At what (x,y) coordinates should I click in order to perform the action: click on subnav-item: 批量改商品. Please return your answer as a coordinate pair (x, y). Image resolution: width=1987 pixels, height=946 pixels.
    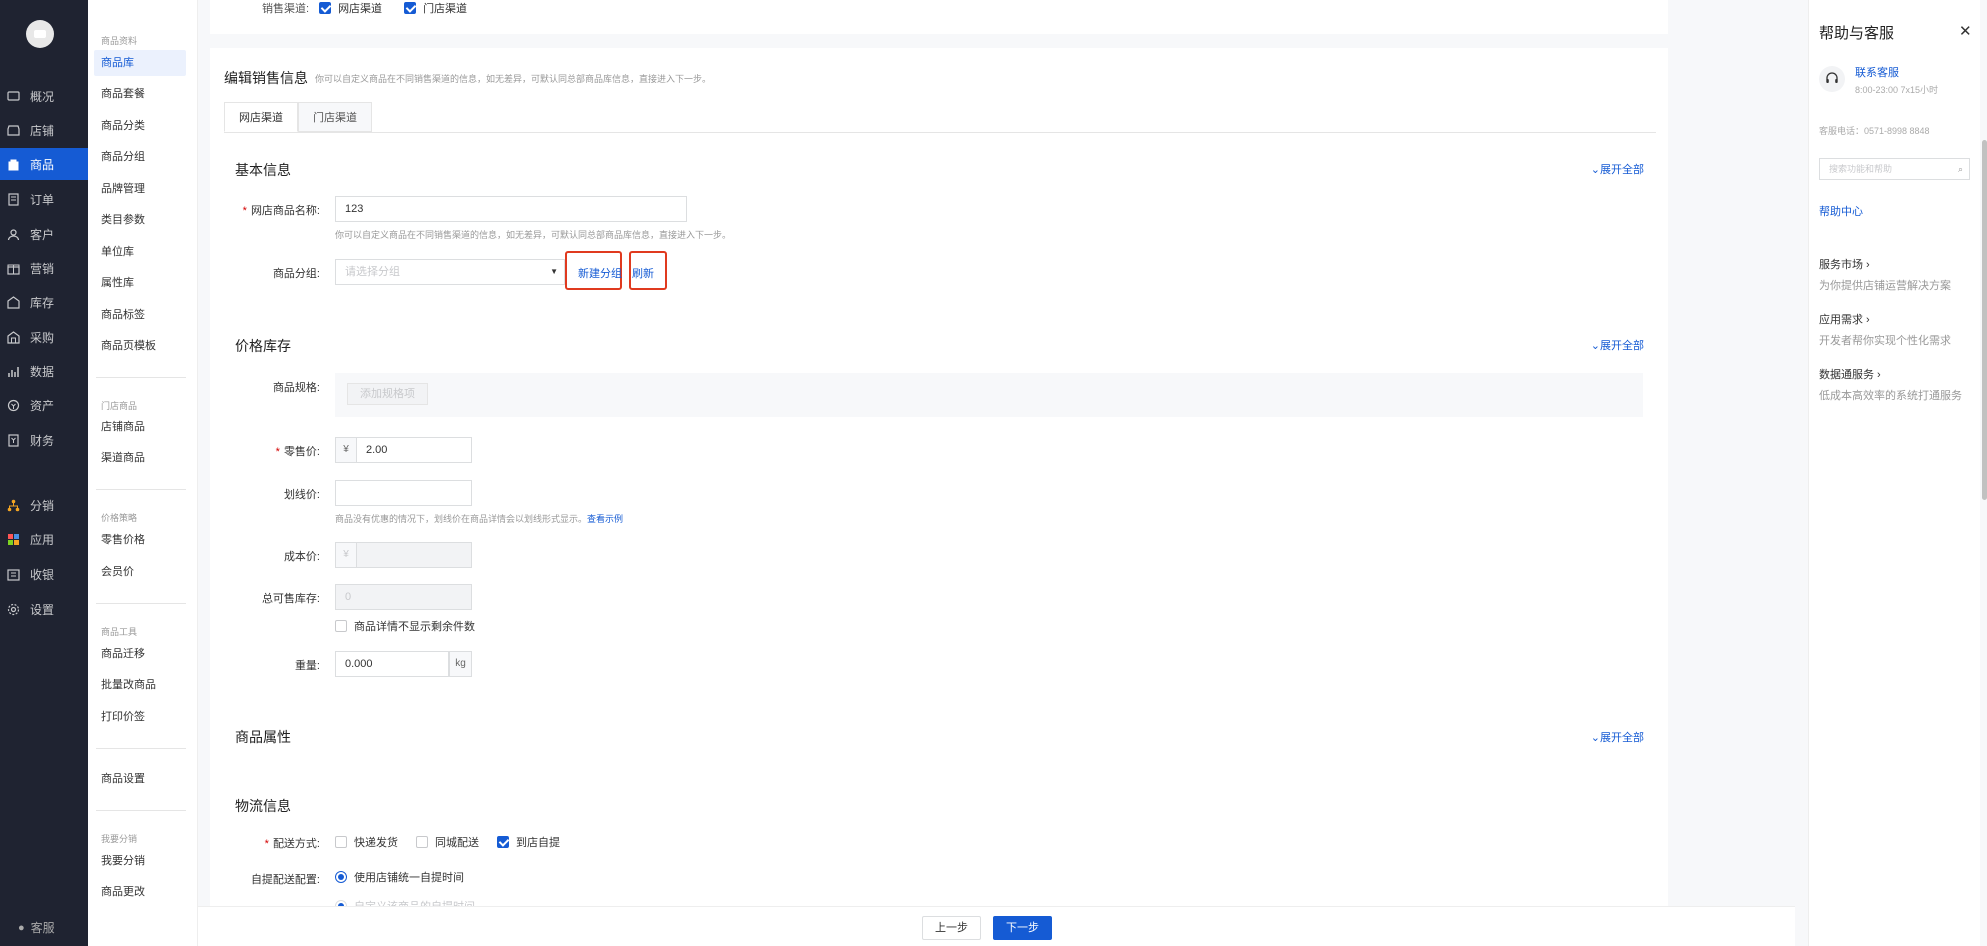
    Looking at the image, I should click on (140, 685).